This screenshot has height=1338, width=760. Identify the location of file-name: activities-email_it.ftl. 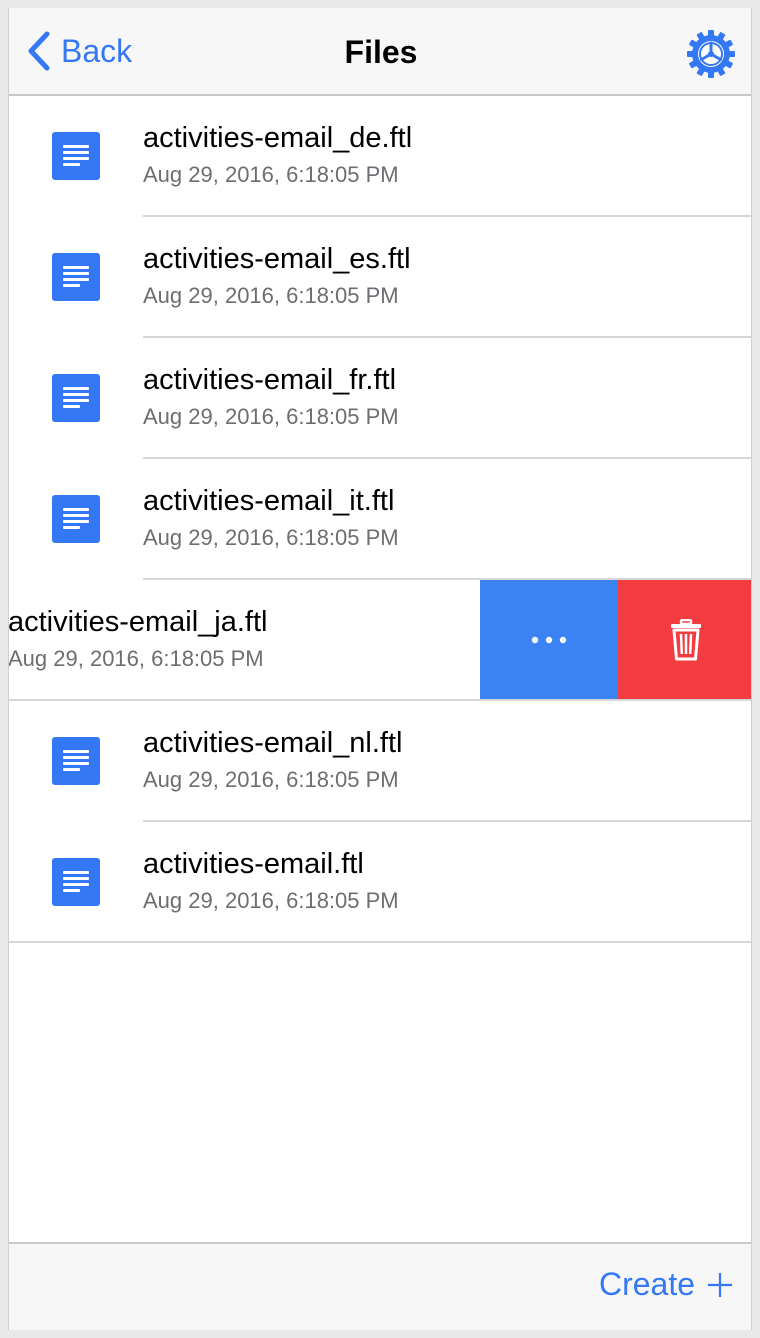
(269, 501).